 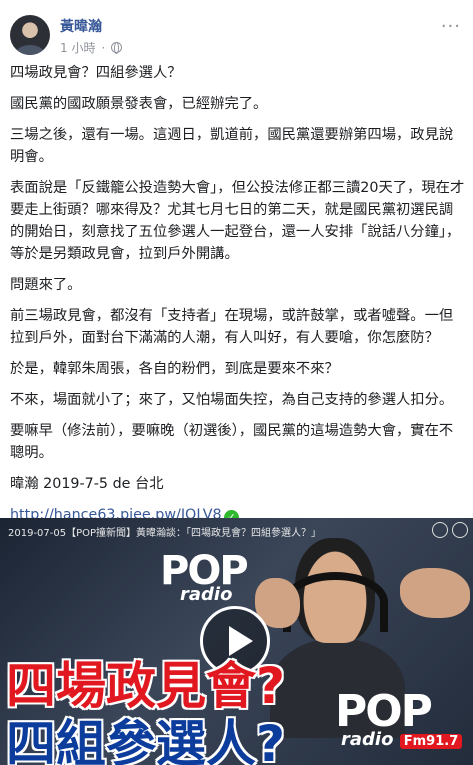 I want to click on post-meta: 1 小時 ·, so click(x=91, y=47).